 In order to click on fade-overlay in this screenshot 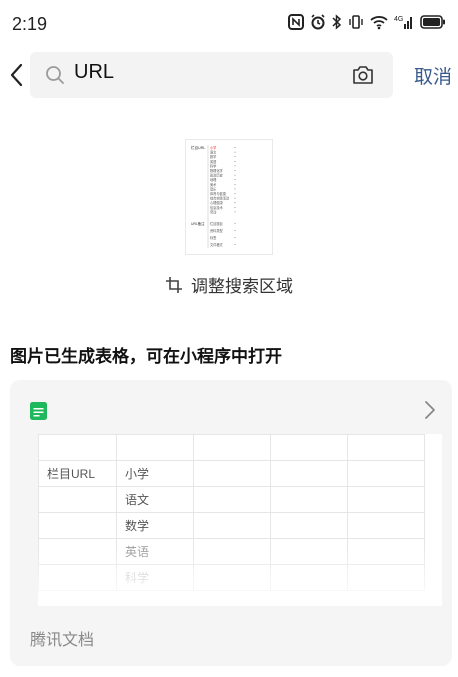, I will do `click(240, 576)`.